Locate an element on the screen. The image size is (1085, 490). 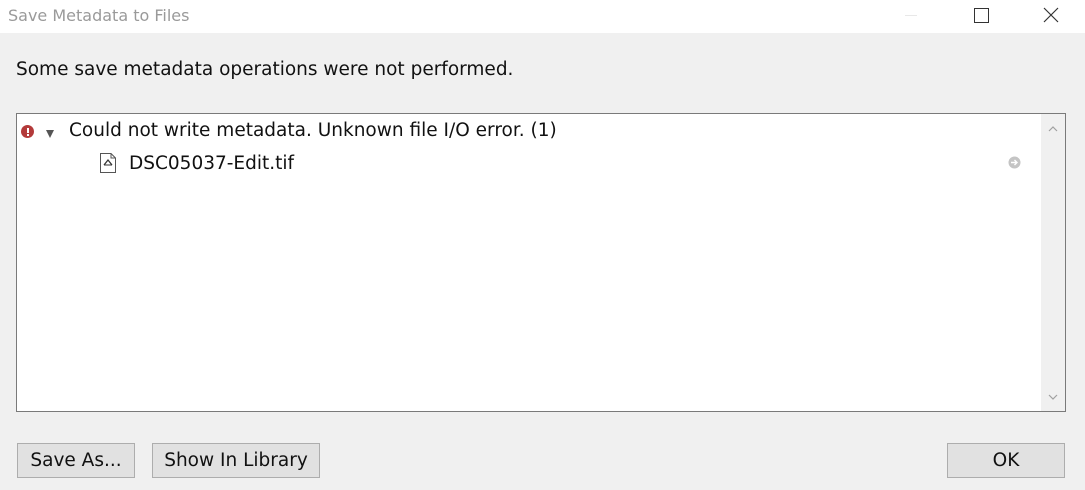
window-title: Save Metadata to Files is located at coordinates (99, 15).